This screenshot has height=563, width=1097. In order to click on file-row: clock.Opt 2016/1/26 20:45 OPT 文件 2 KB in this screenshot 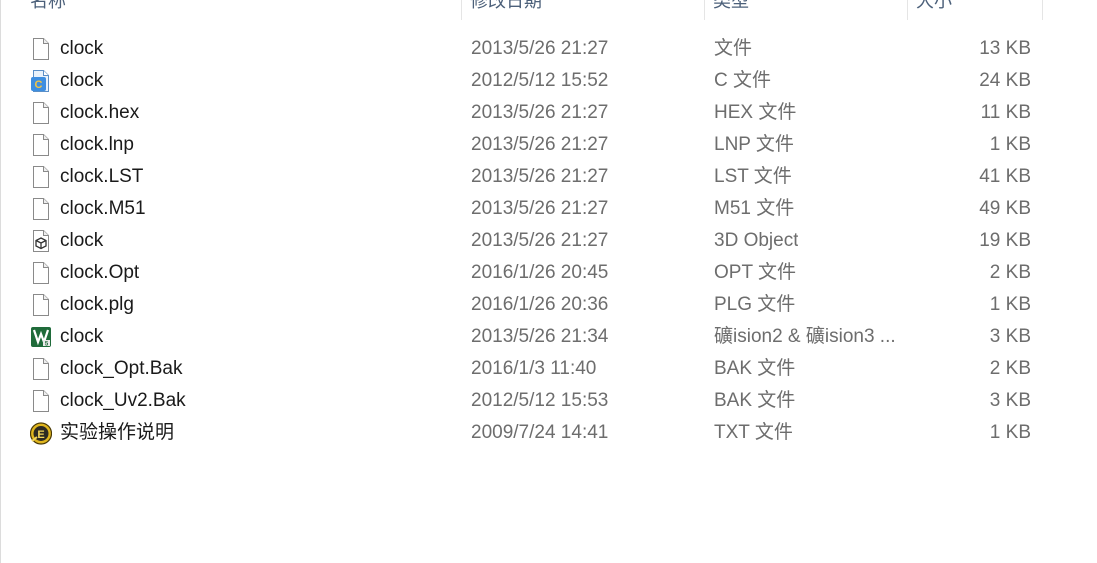, I will do `click(521, 273)`.